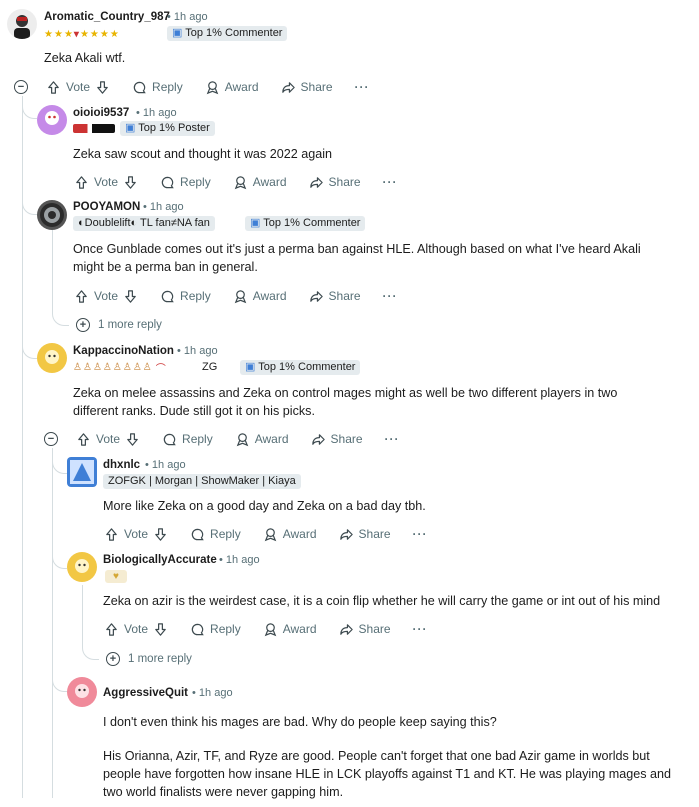 The width and height of the screenshot is (699, 807). What do you see at coordinates (81, 223) in the screenshot?
I see `doublelift-icon: ◐` at bounding box center [81, 223].